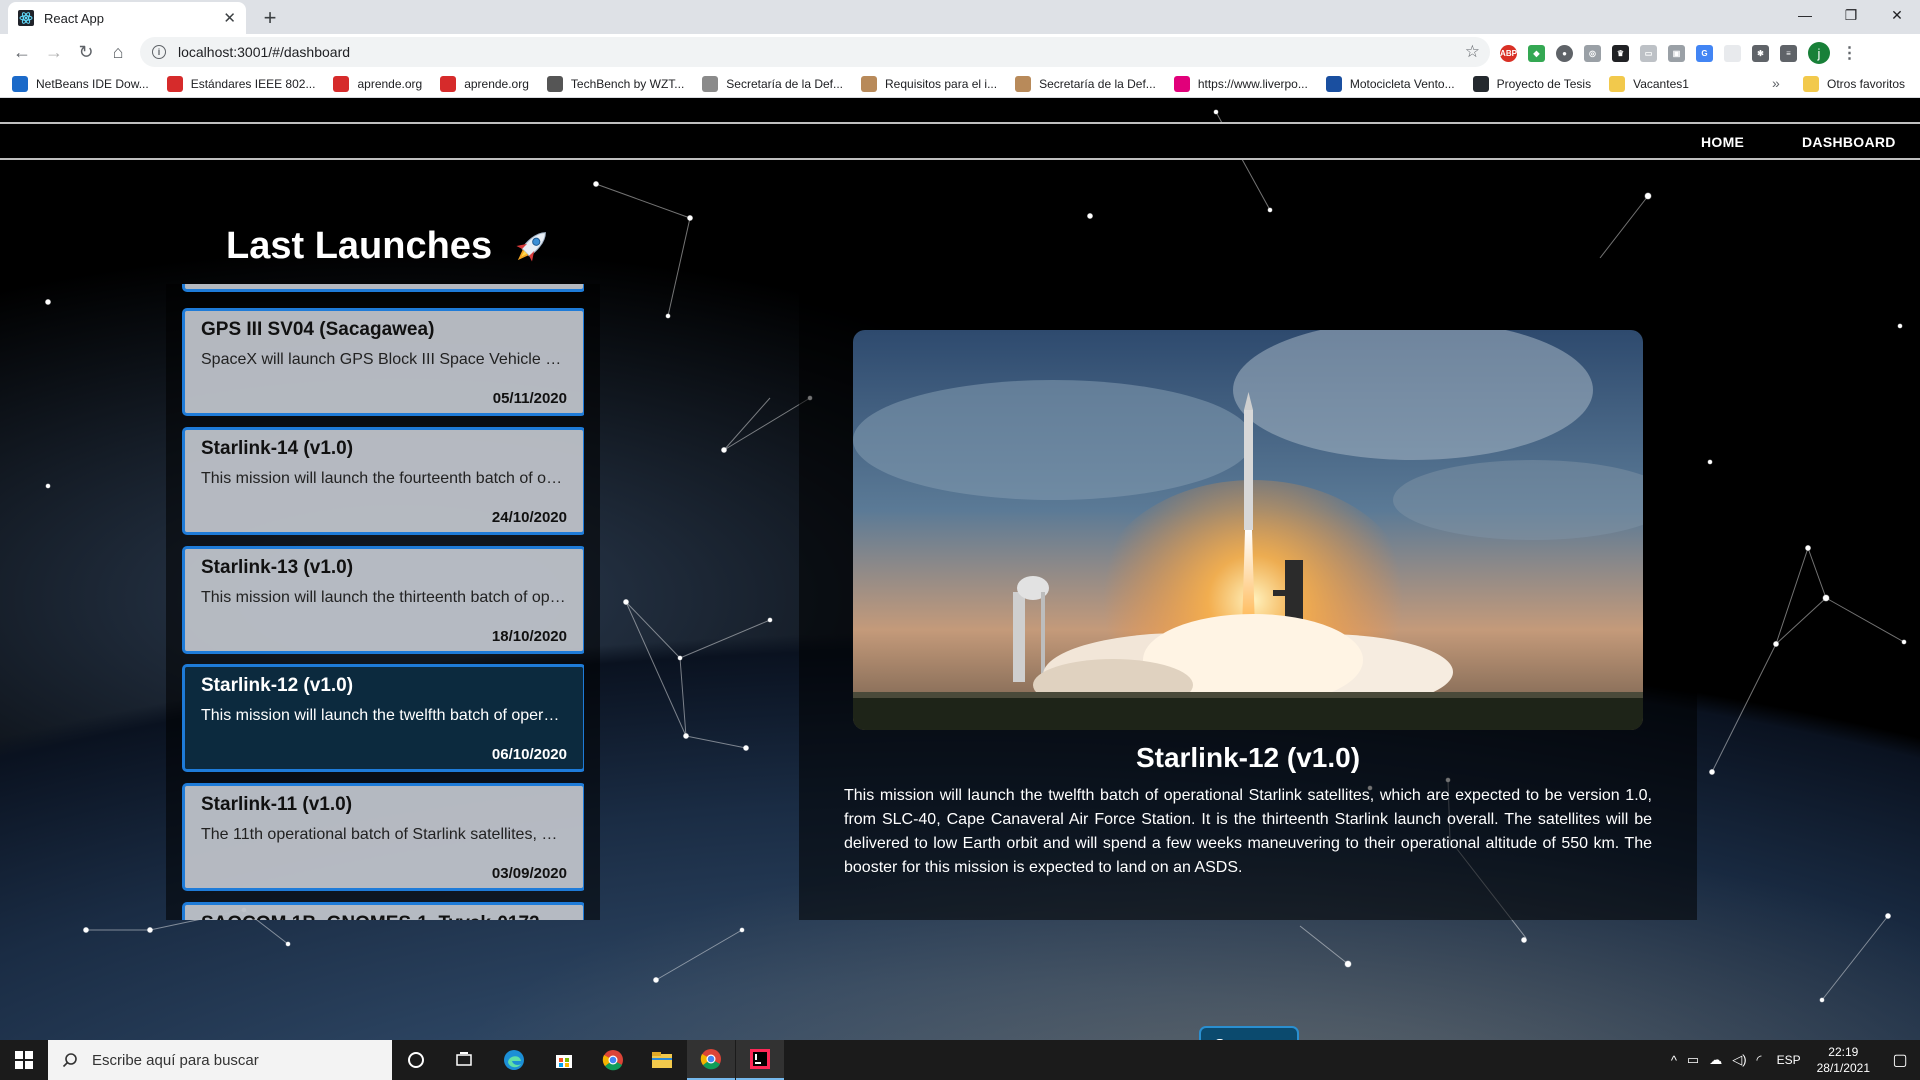  I want to click on restore-button: ❐, so click(1851, 15).